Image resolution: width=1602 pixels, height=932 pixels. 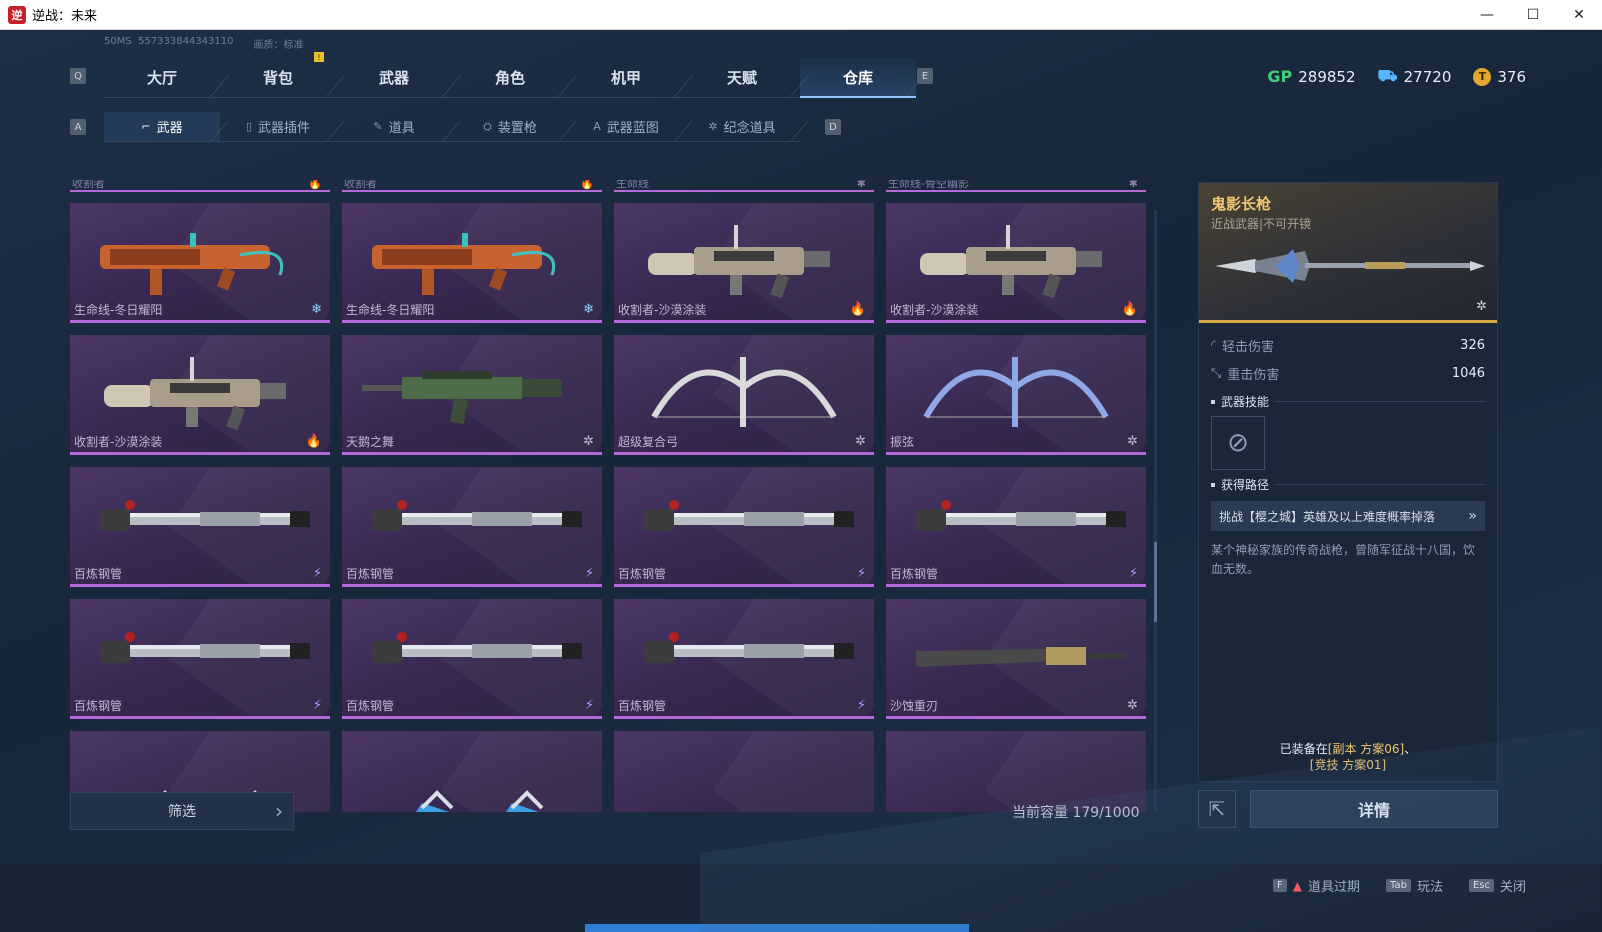 What do you see at coordinates (1333, 887) in the screenshot?
I see `hint-label: 道具过期` at bounding box center [1333, 887].